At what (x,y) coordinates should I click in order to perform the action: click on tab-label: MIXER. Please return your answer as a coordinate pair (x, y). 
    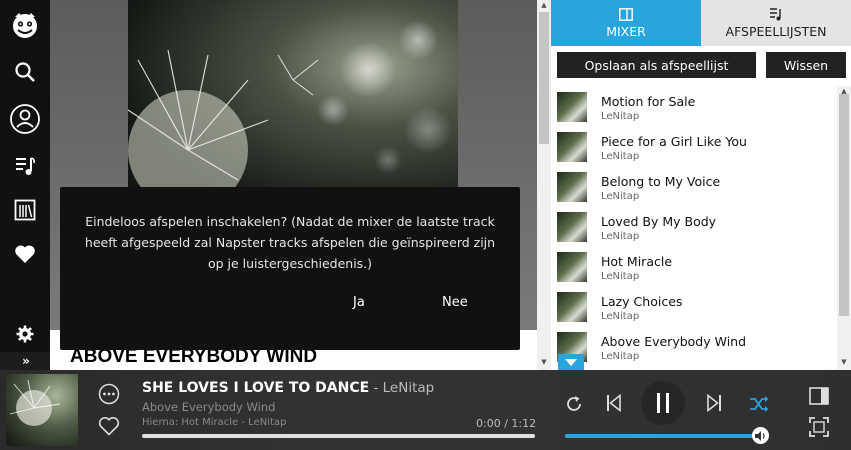
    Looking at the image, I should click on (626, 31).